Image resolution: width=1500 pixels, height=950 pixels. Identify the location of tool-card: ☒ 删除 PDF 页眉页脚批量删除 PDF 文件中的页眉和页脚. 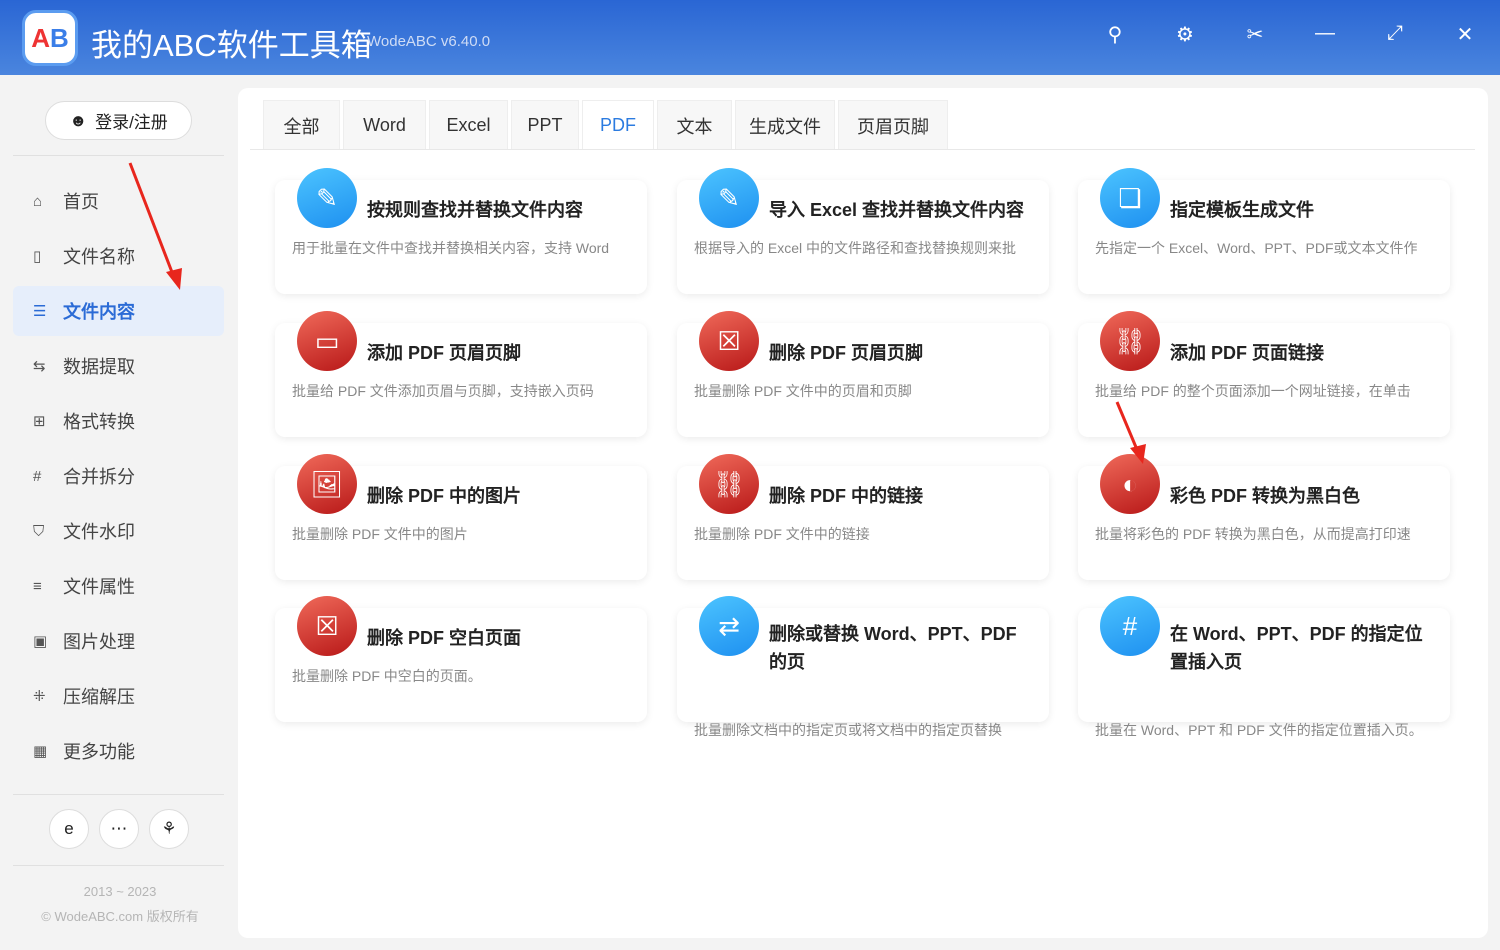
(863, 374).